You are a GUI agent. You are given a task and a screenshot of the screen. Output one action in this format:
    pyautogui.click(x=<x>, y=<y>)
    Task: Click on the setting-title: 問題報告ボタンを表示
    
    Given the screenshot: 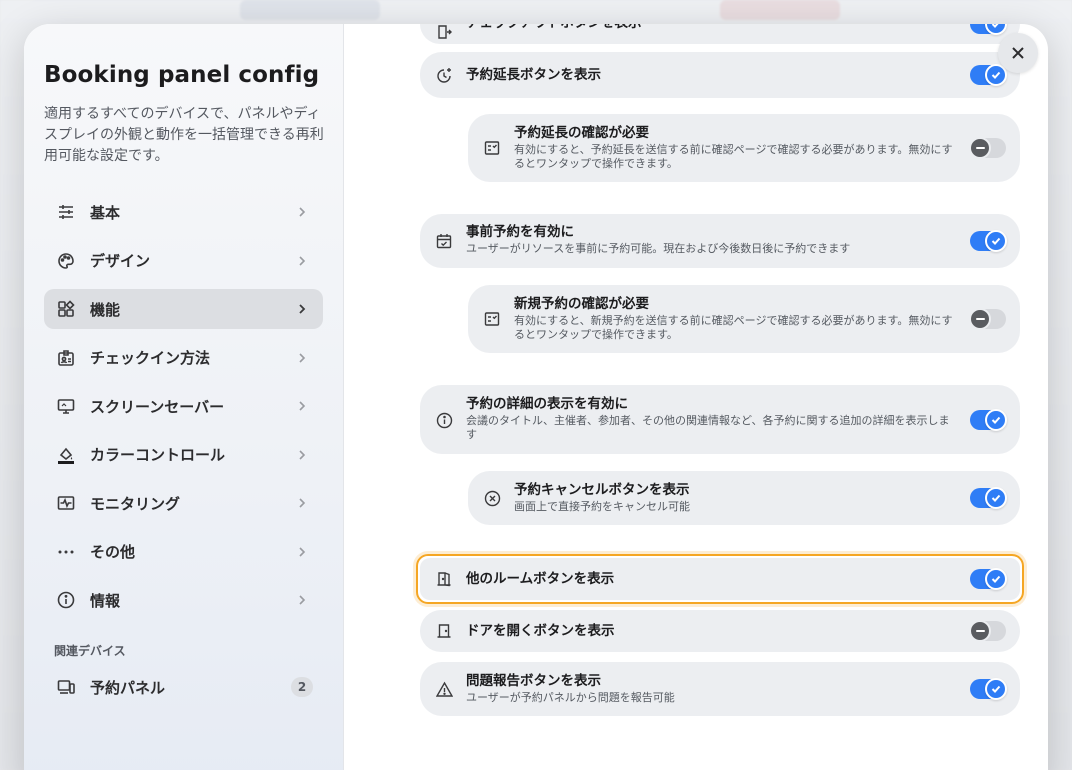 What is the action you would take?
    pyautogui.click(x=533, y=681)
    